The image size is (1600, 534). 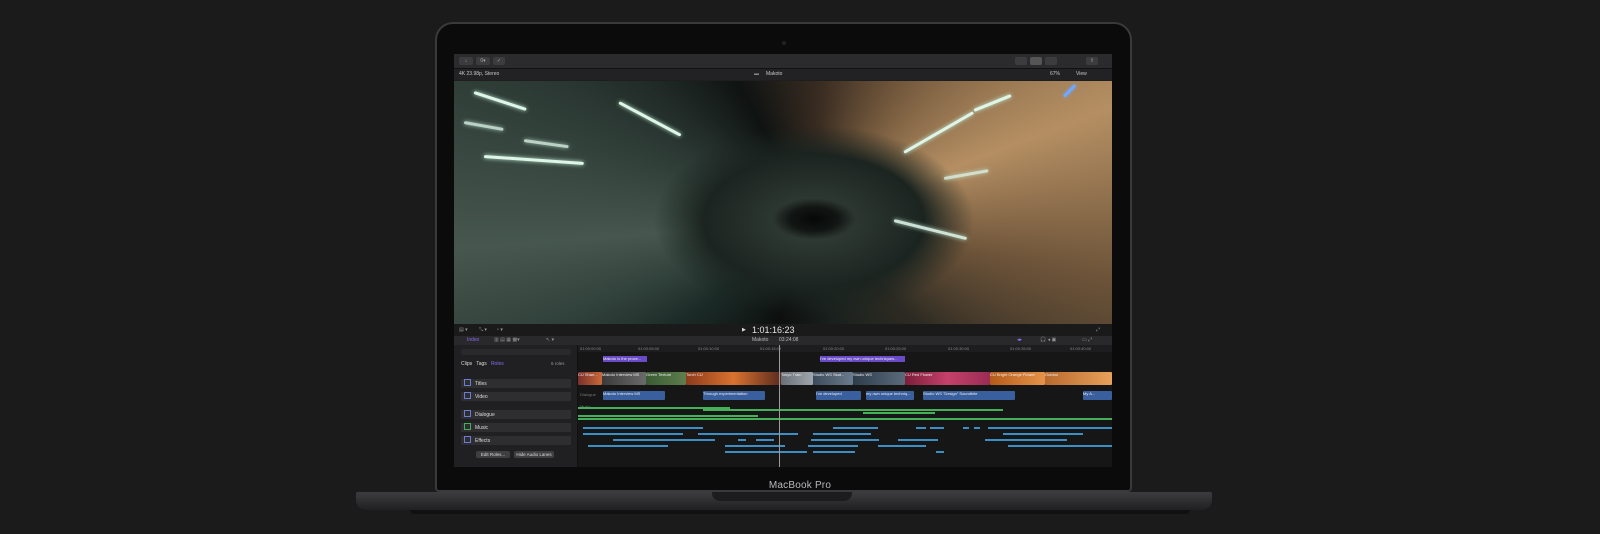 What do you see at coordinates (666, 378) in the screenshot?
I see `video-clip: Green Texture` at bounding box center [666, 378].